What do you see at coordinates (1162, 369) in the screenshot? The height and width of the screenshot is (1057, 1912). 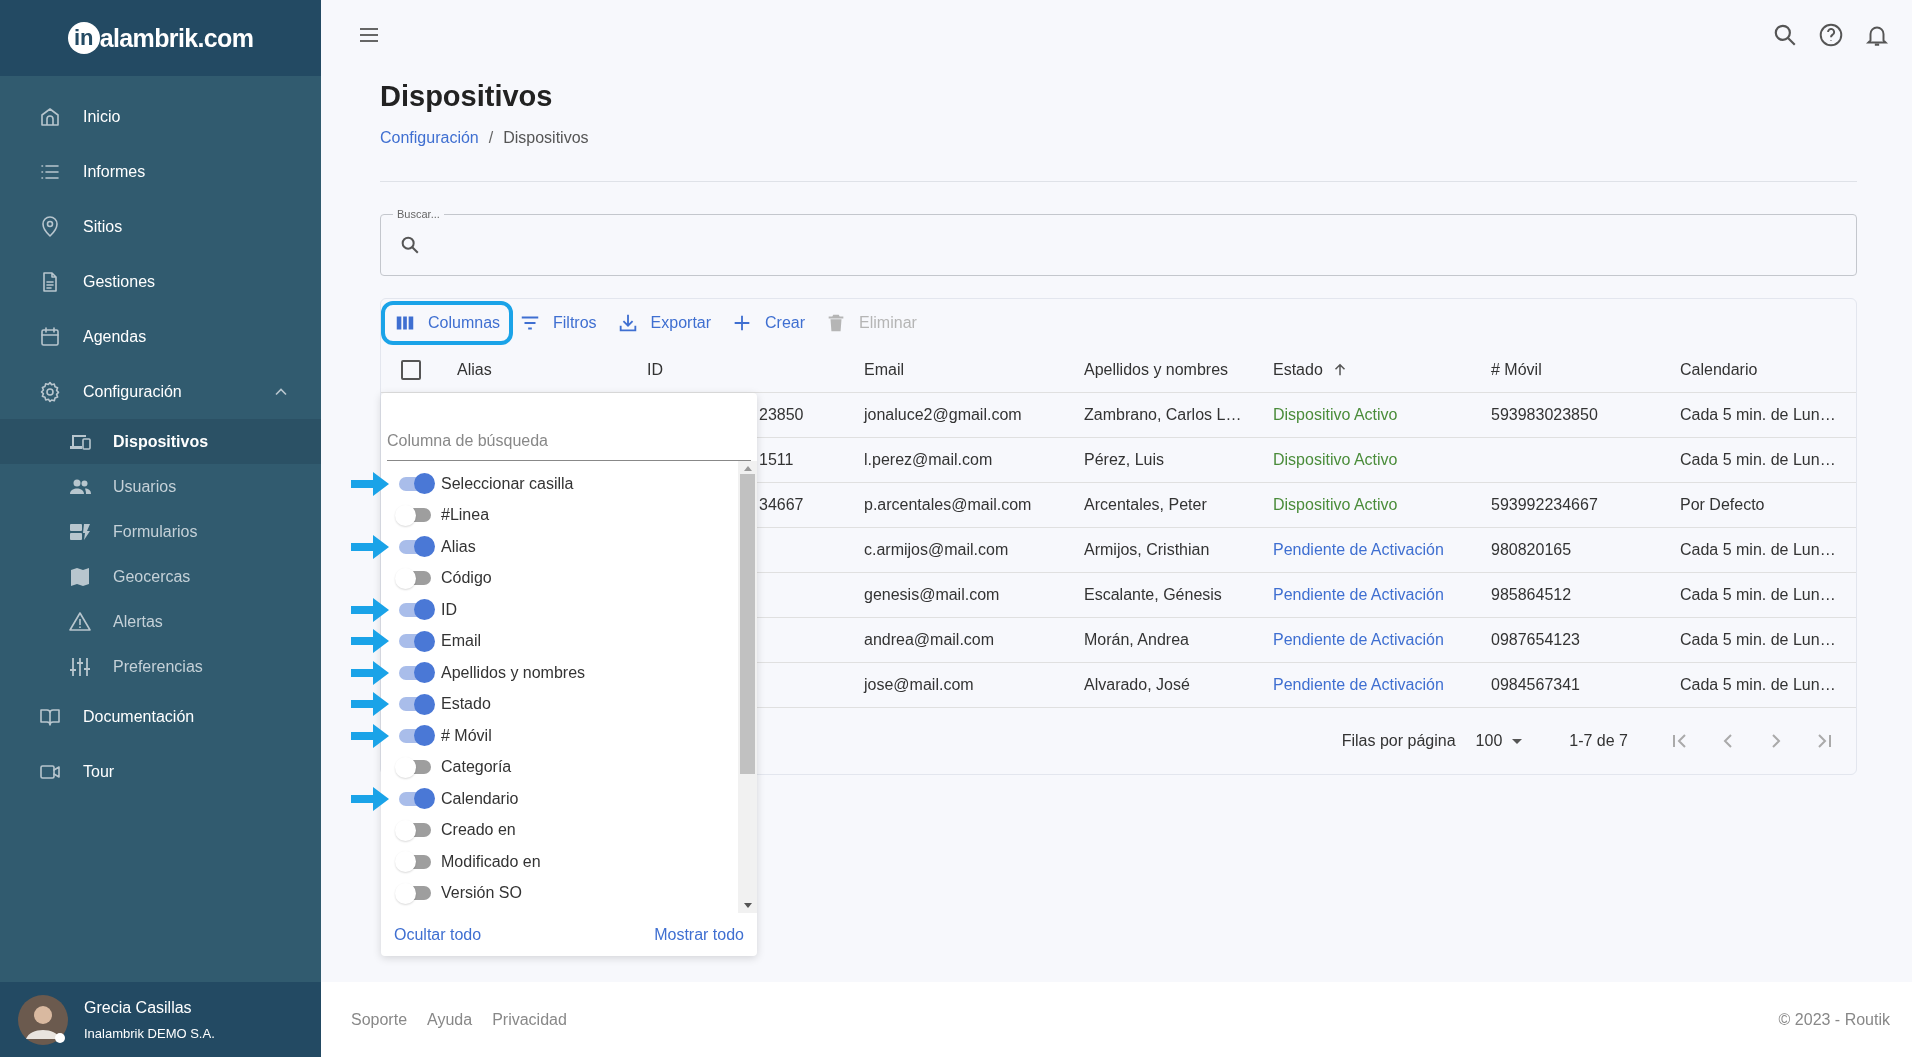 I see `column-header: Apellidos y nombres` at bounding box center [1162, 369].